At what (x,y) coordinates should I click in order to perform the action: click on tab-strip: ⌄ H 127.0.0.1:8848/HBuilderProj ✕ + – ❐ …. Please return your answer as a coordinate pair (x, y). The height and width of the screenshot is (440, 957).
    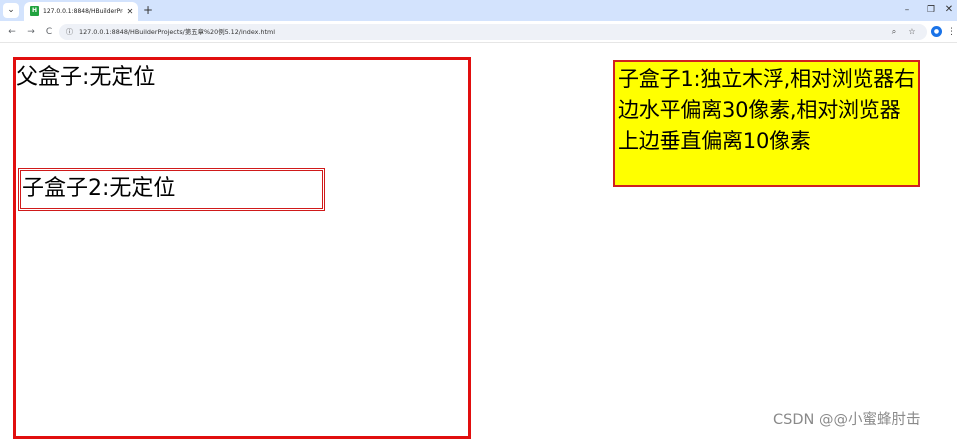
    Looking at the image, I should click on (478, 10).